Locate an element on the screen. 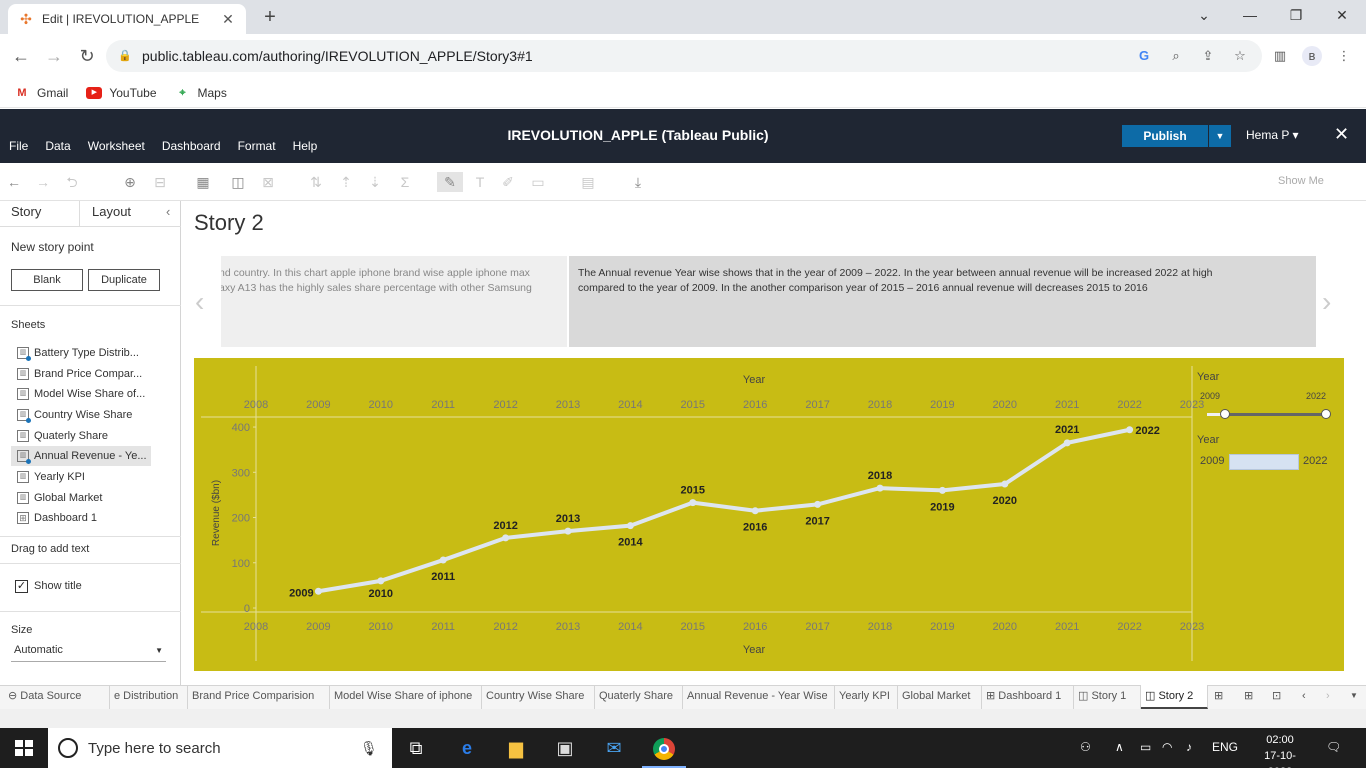 The width and height of the screenshot is (1366, 780). language-indicator: ENG is located at coordinates (1225, 747).